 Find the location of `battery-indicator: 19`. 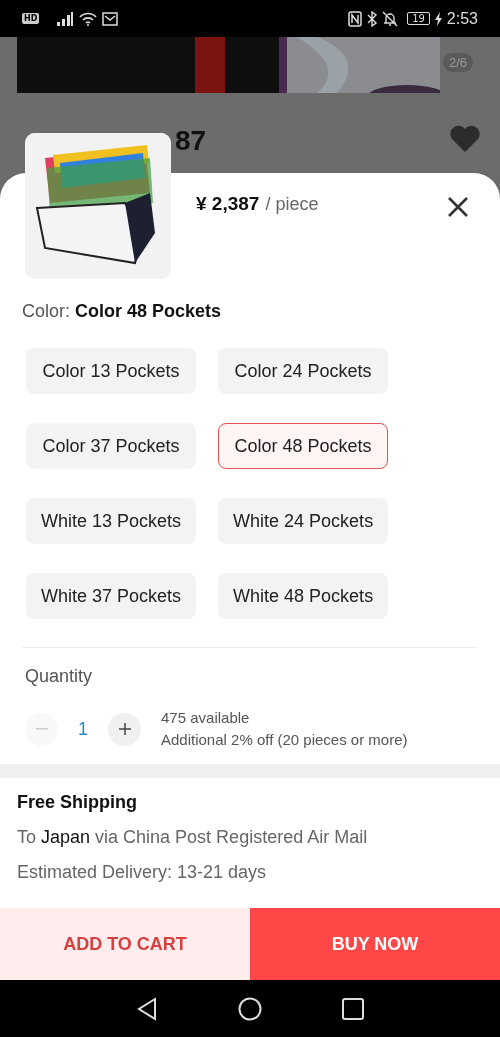

battery-indicator: 19 is located at coordinates (418, 18).